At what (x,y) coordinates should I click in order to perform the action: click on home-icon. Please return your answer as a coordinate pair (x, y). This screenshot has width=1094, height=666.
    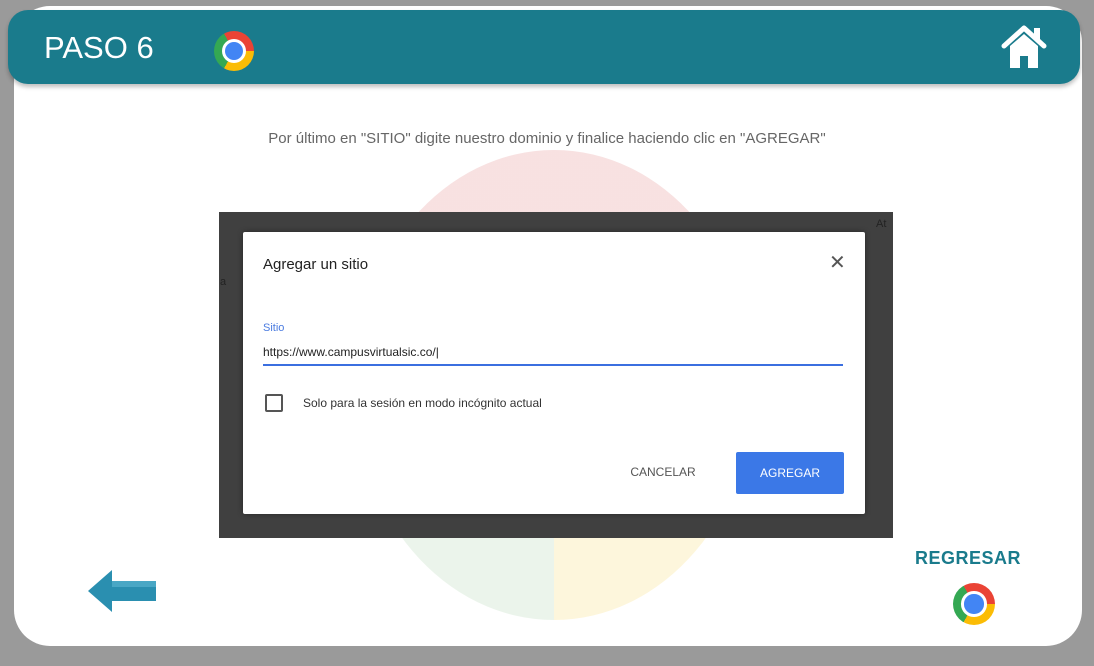
    Looking at the image, I should click on (1024, 47).